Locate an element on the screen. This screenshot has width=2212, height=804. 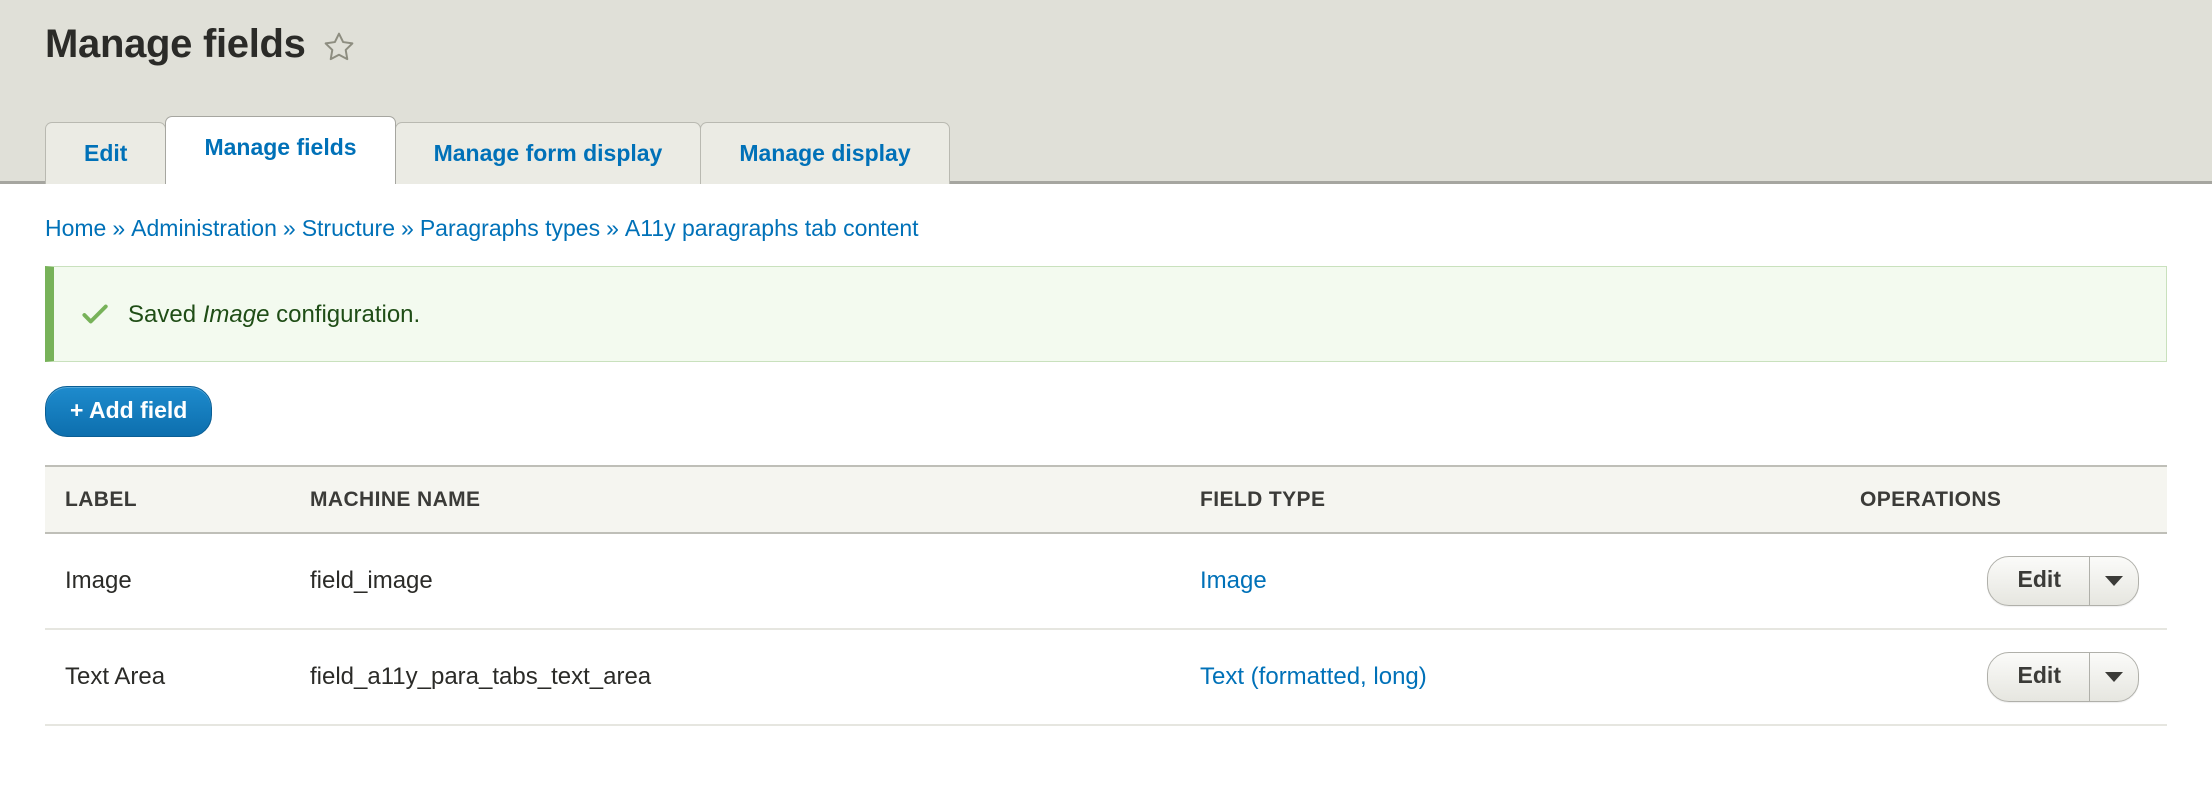
star-outline-icon is located at coordinates (339, 47).